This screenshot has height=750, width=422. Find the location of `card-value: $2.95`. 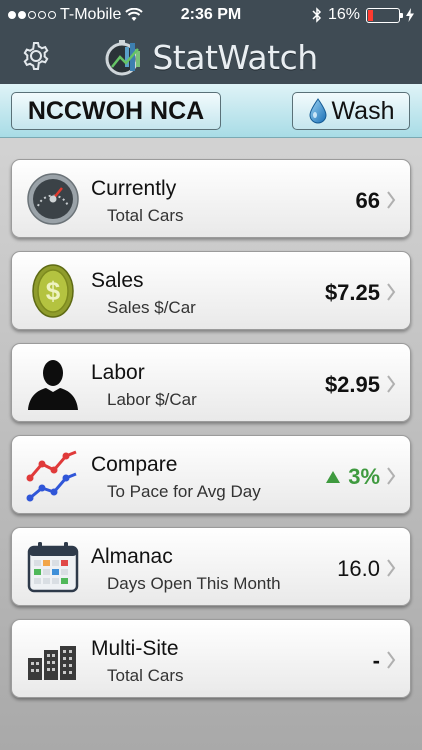

card-value: $2.95 is located at coordinates (352, 384).